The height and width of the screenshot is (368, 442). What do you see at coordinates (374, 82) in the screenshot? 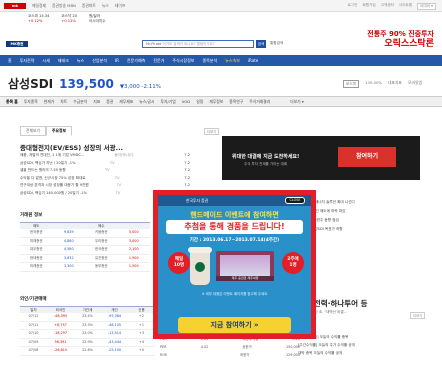
I see `stock-info: 139.00%` at bounding box center [374, 82].